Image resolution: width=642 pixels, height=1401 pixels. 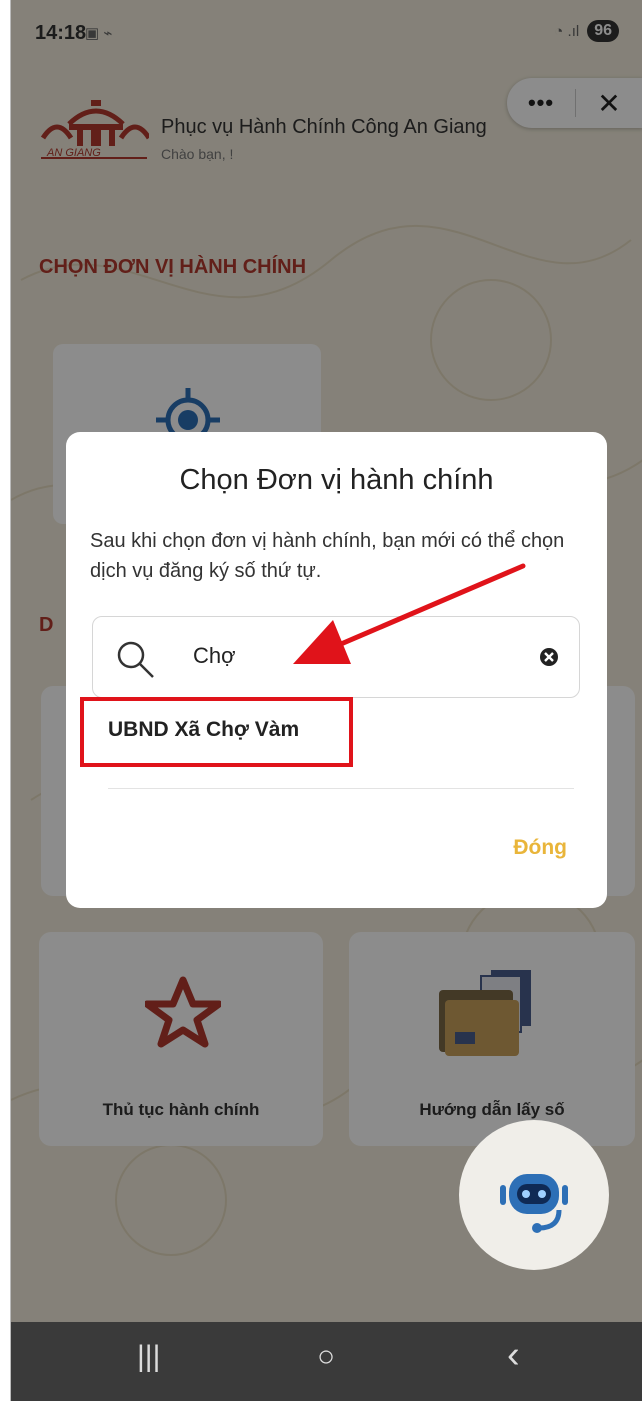 What do you see at coordinates (409, 613) in the screenshot?
I see `annotation-arrow` at bounding box center [409, 613].